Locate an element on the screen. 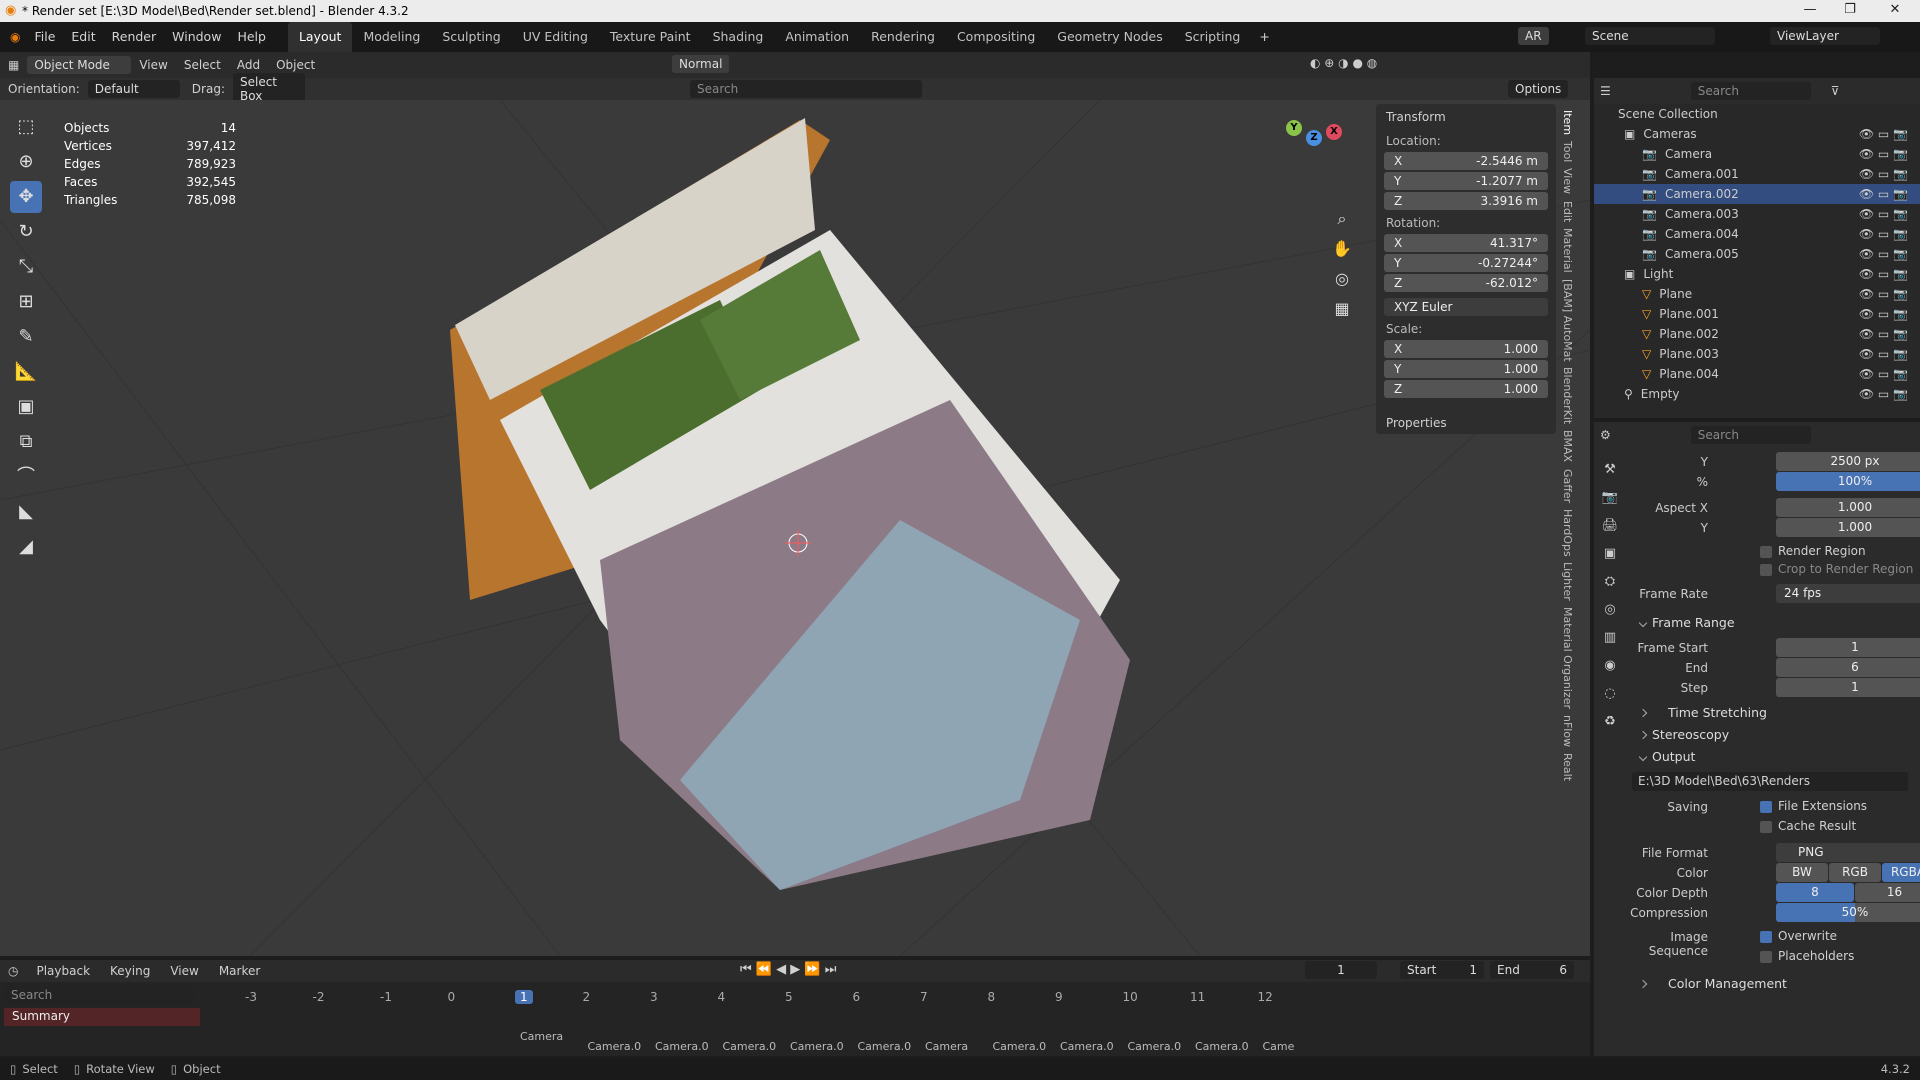 This screenshot has height=1080, width=1920. marker-menu: Marker is located at coordinates (239, 971).